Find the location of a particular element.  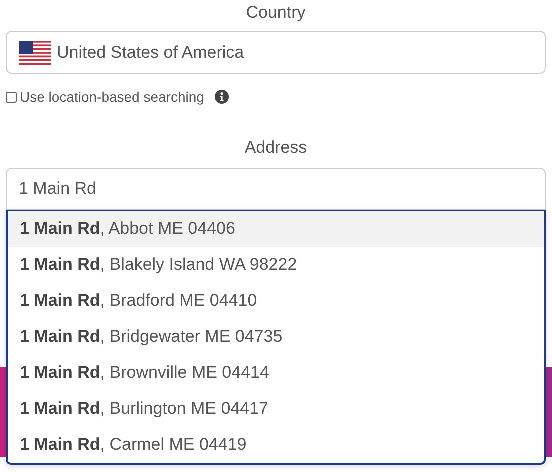

flag-icon is located at coordinates (35, 52).